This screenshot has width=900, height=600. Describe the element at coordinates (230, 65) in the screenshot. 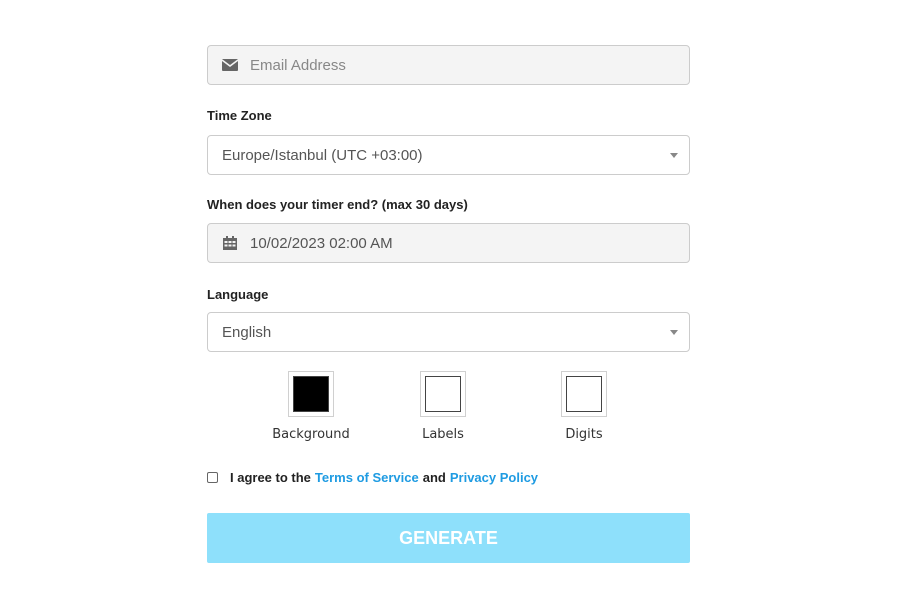

I see `envelope-icon` at that location.